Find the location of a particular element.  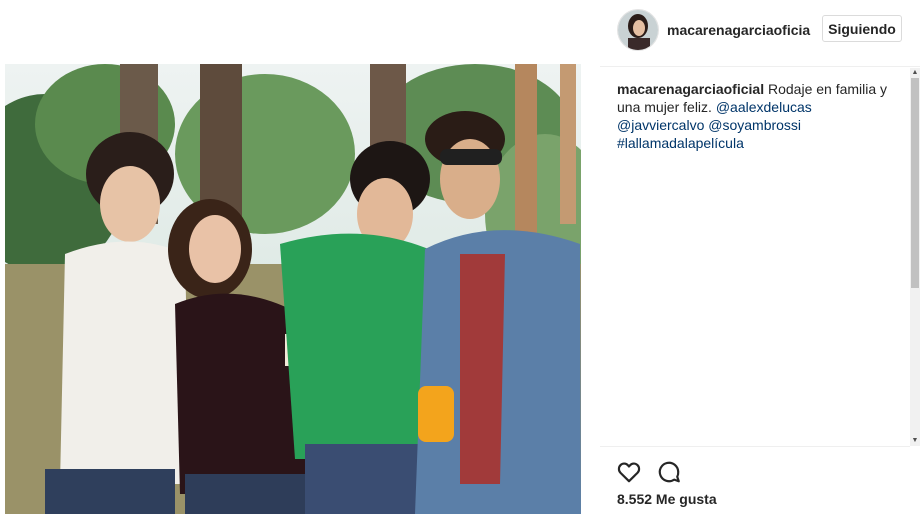

post-actions: 8.552 Me gusta is located at coordinates (755, 480).